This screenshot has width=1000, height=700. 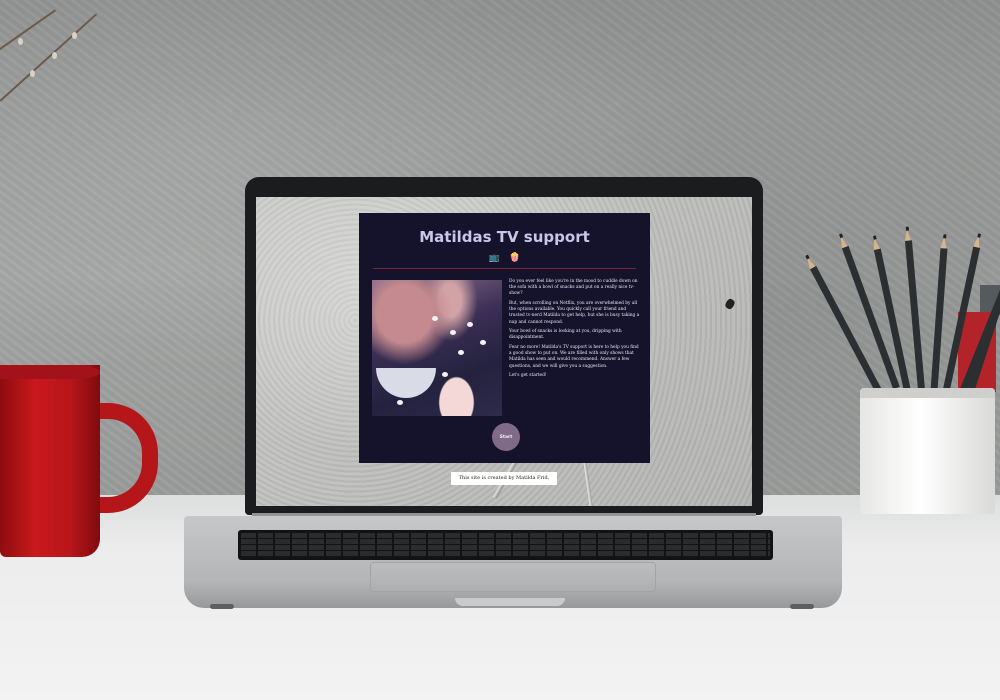 What do you see at coordinates (504, 258) in the screenshot?
I see `emoji-row: 📺 🍿` at bounding box center [504, 258].